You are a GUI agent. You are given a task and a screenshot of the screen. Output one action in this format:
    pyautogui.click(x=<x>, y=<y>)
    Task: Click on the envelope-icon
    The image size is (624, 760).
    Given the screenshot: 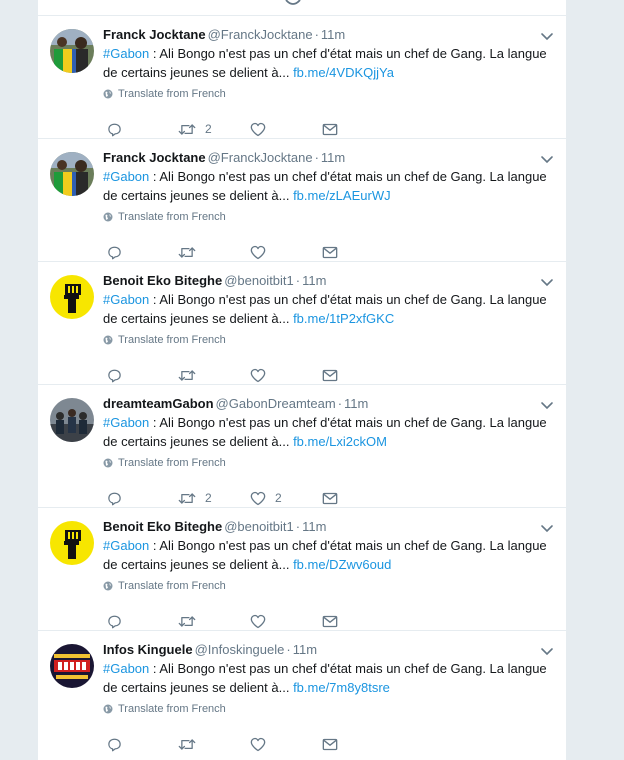 What is the action you would take?
    pyautogui.click(x=330, y=375)
    